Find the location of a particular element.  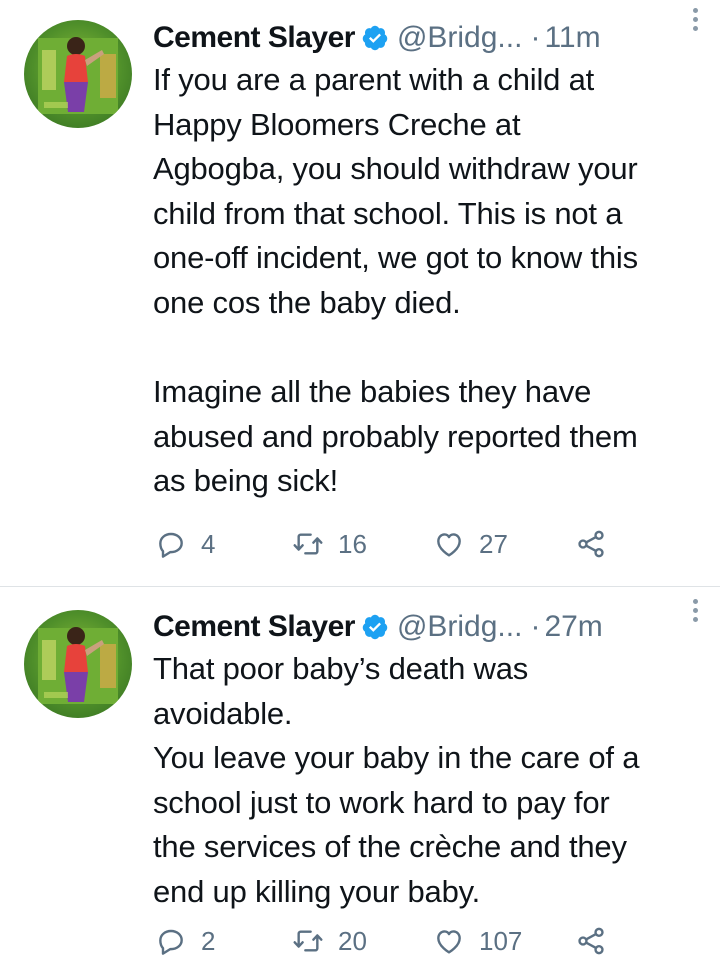

timestamp: 11m is located at coordinates (572, 38).